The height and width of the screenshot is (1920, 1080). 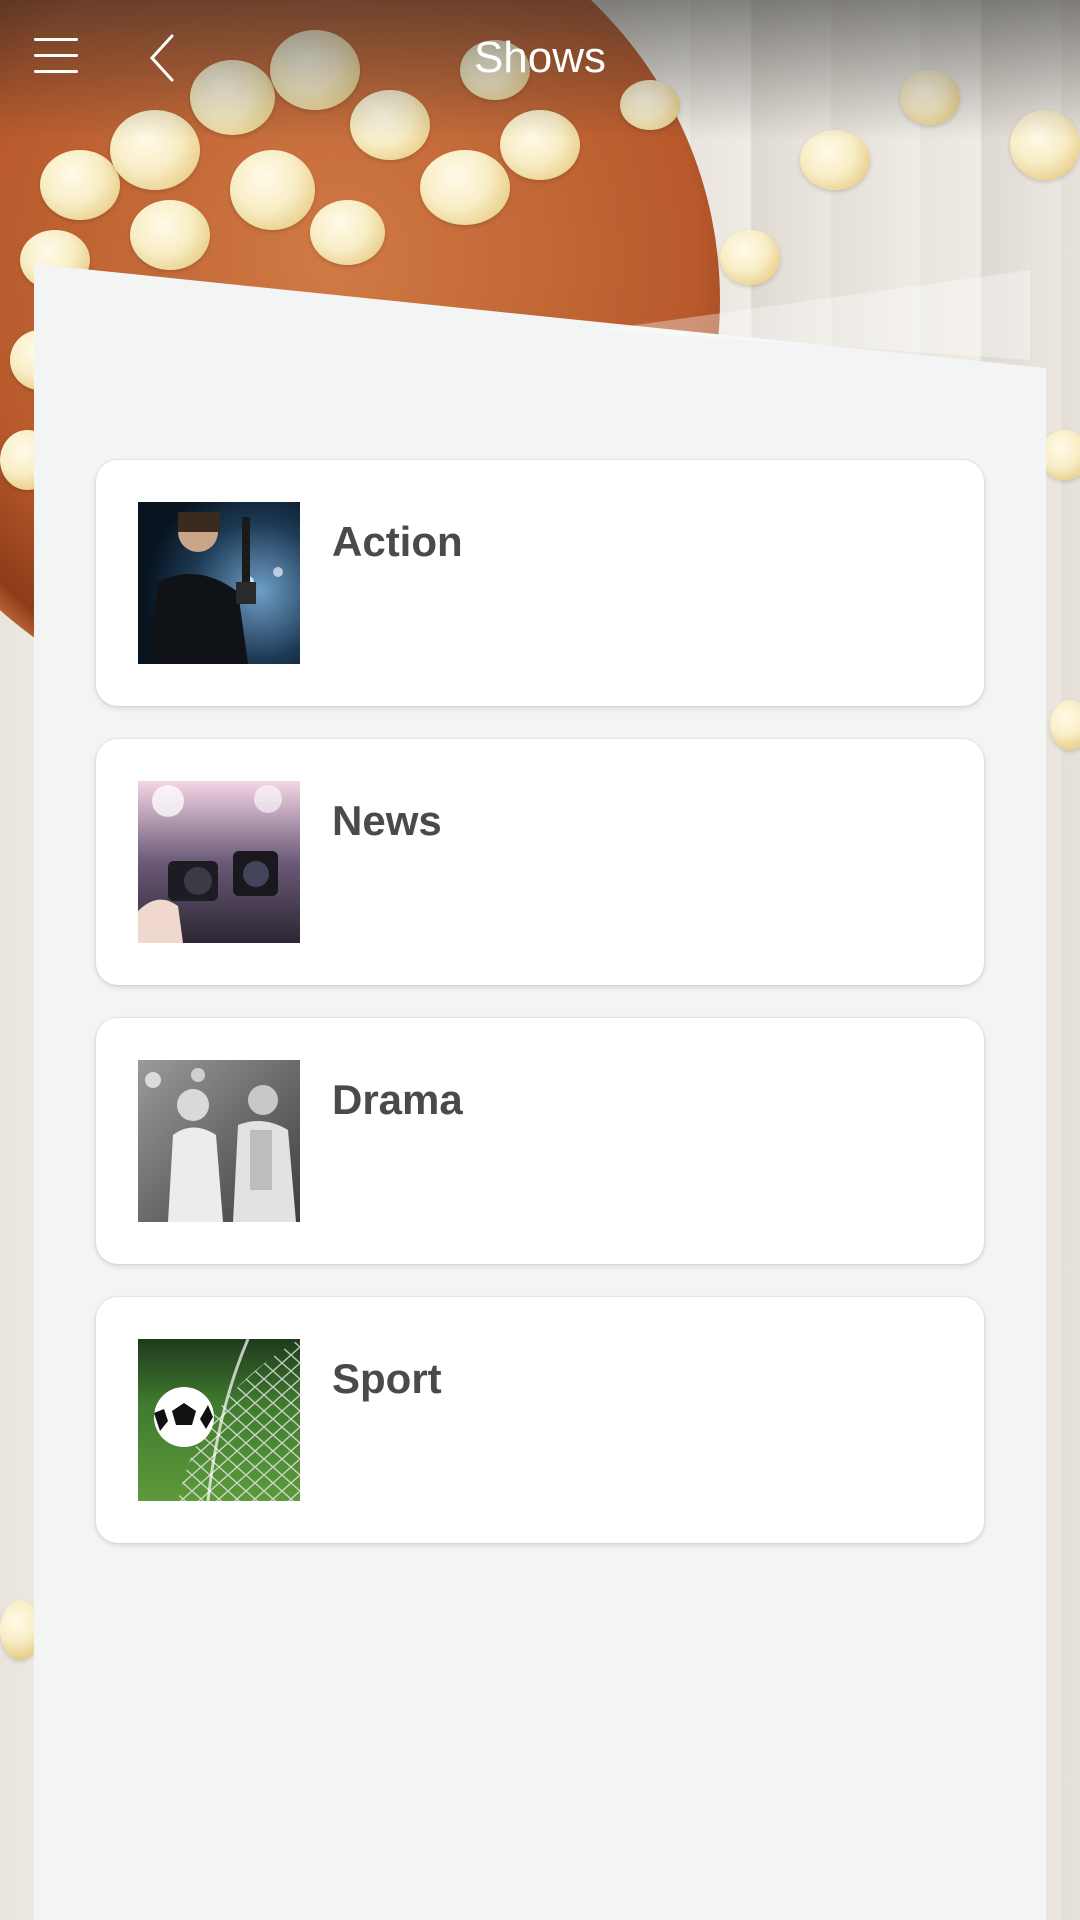 I want to click on category-label: News, so click(x=387, y=820).